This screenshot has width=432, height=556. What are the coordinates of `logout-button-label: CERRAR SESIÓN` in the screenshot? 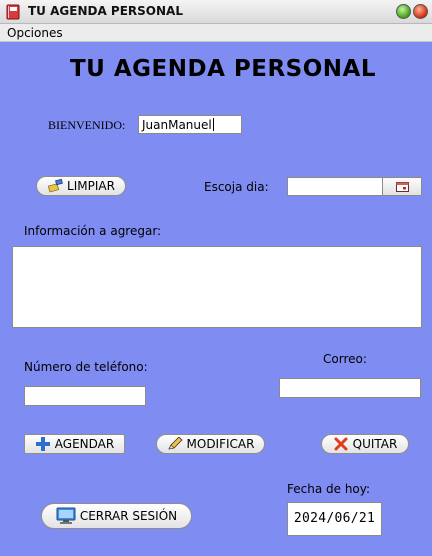 It's located at (128, 516).